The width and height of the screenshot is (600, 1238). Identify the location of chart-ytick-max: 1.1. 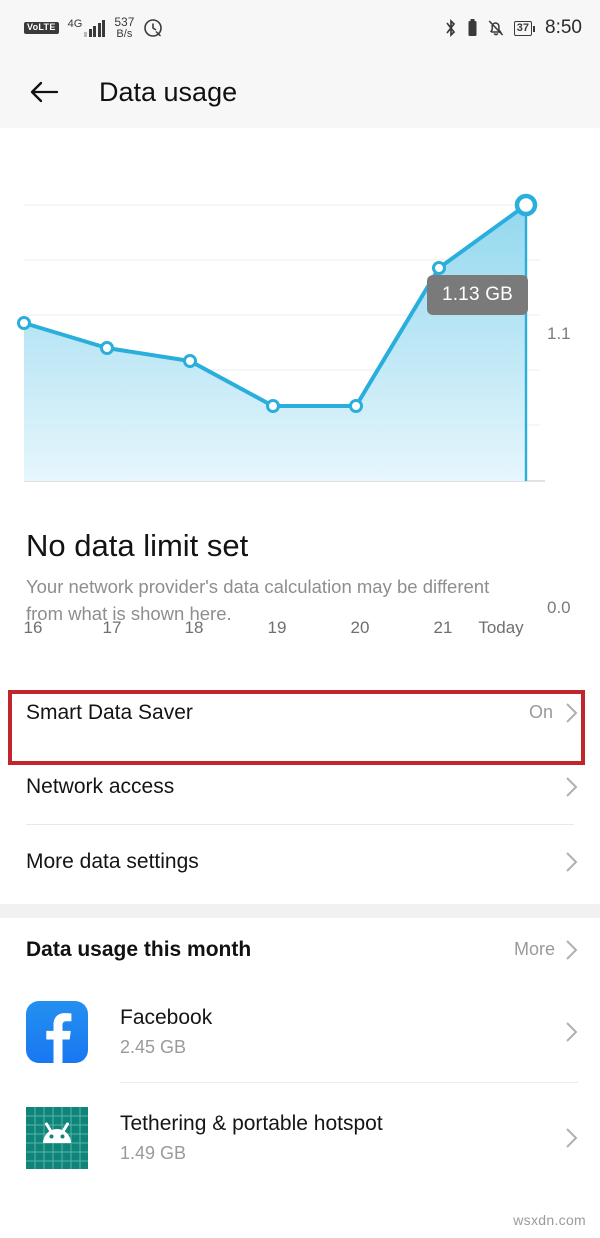
(559, 333).